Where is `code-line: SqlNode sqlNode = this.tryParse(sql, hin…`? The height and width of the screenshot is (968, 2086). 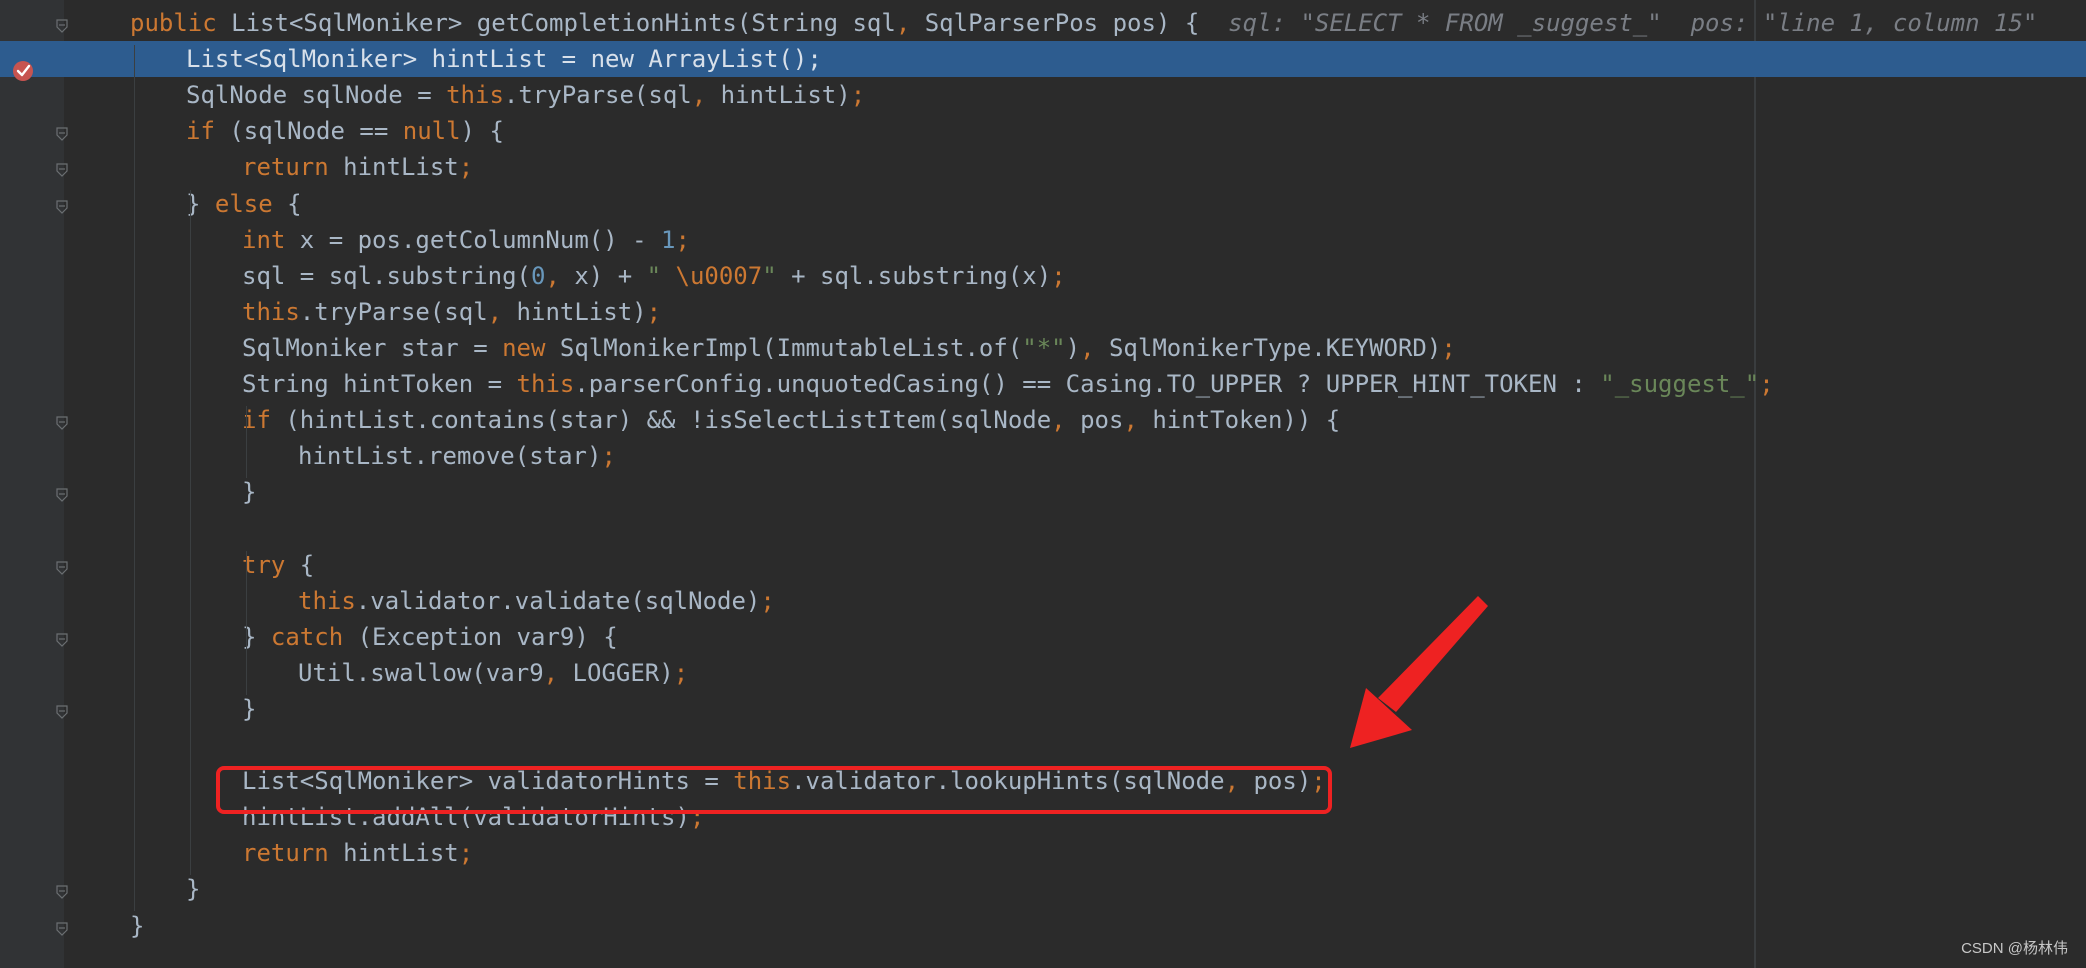
code-line: SqlNode sqlNode = this.tryParse(sql, hin… is located at coordinates (1043, 95).